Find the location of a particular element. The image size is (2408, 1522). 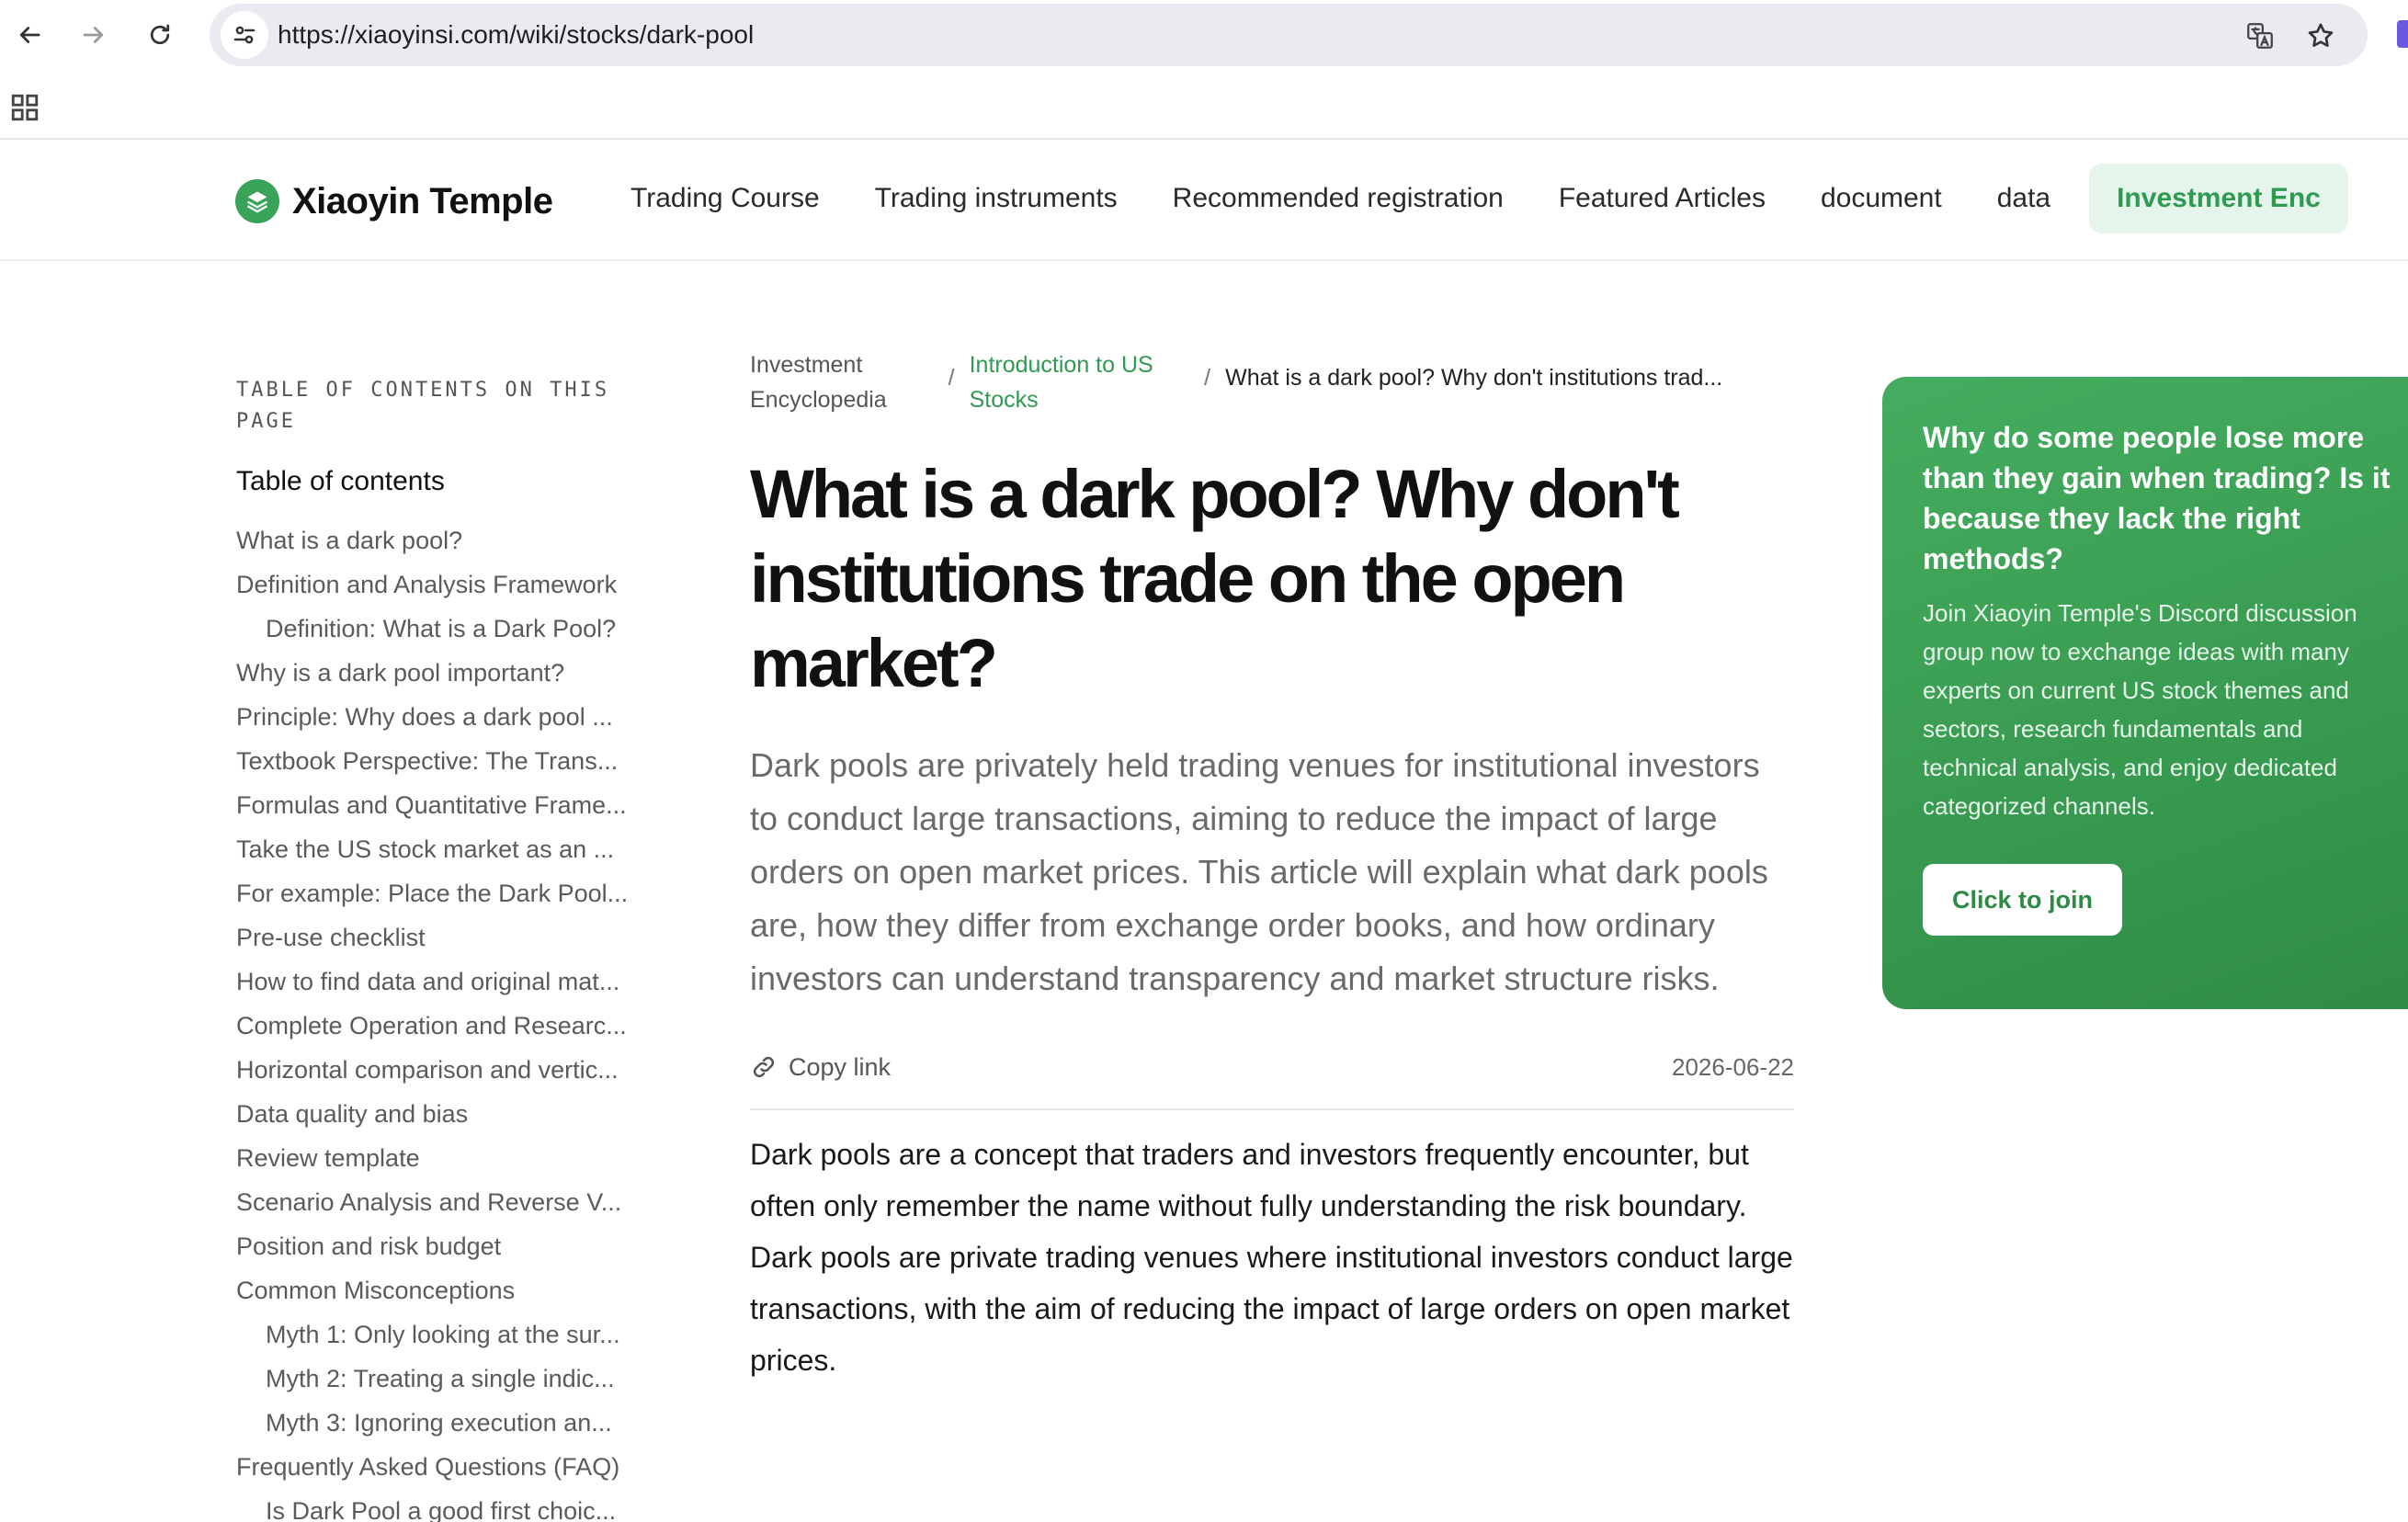

toc-item: What is a dark pool? is located at coordinates (452, 540).